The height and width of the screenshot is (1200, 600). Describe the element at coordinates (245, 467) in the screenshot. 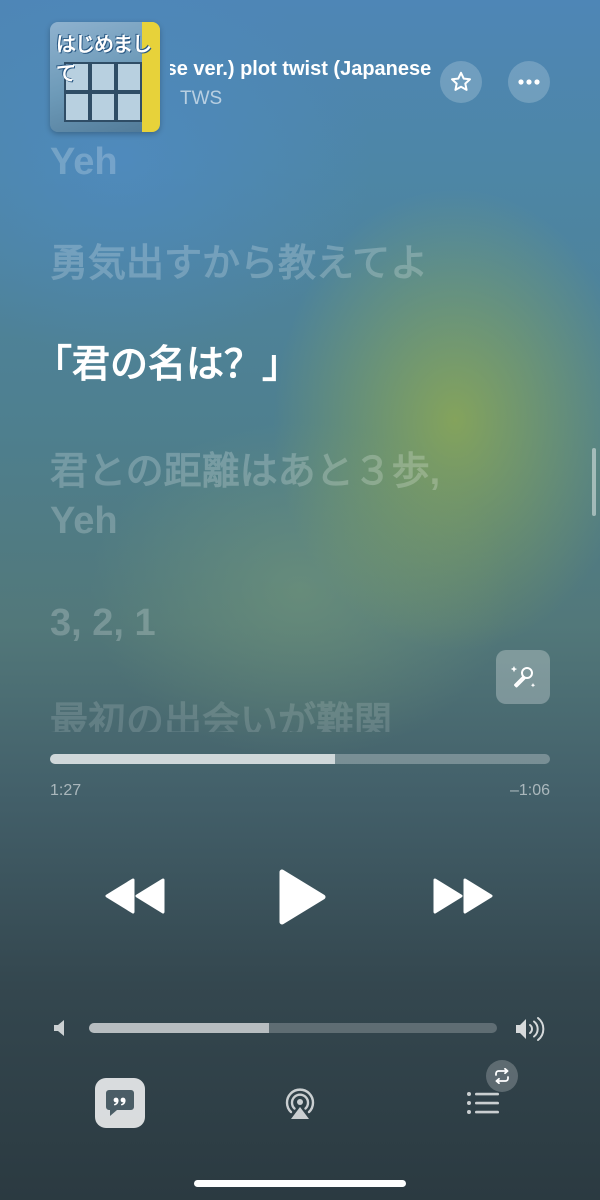

I see `lyric-line: 君との距離はあと３歩,` at that location.